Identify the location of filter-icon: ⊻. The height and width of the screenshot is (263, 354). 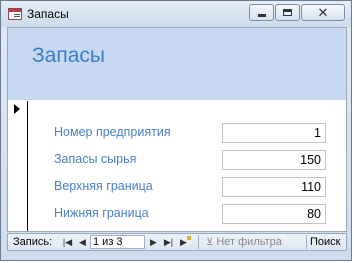
(210, 242).